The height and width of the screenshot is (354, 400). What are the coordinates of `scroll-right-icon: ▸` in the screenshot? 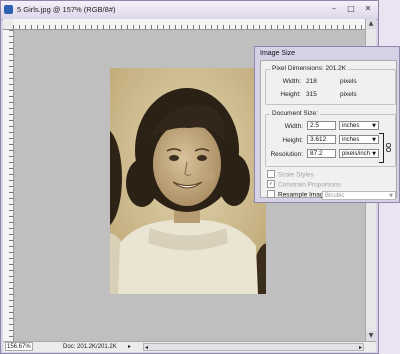 It's located at (360, 348).